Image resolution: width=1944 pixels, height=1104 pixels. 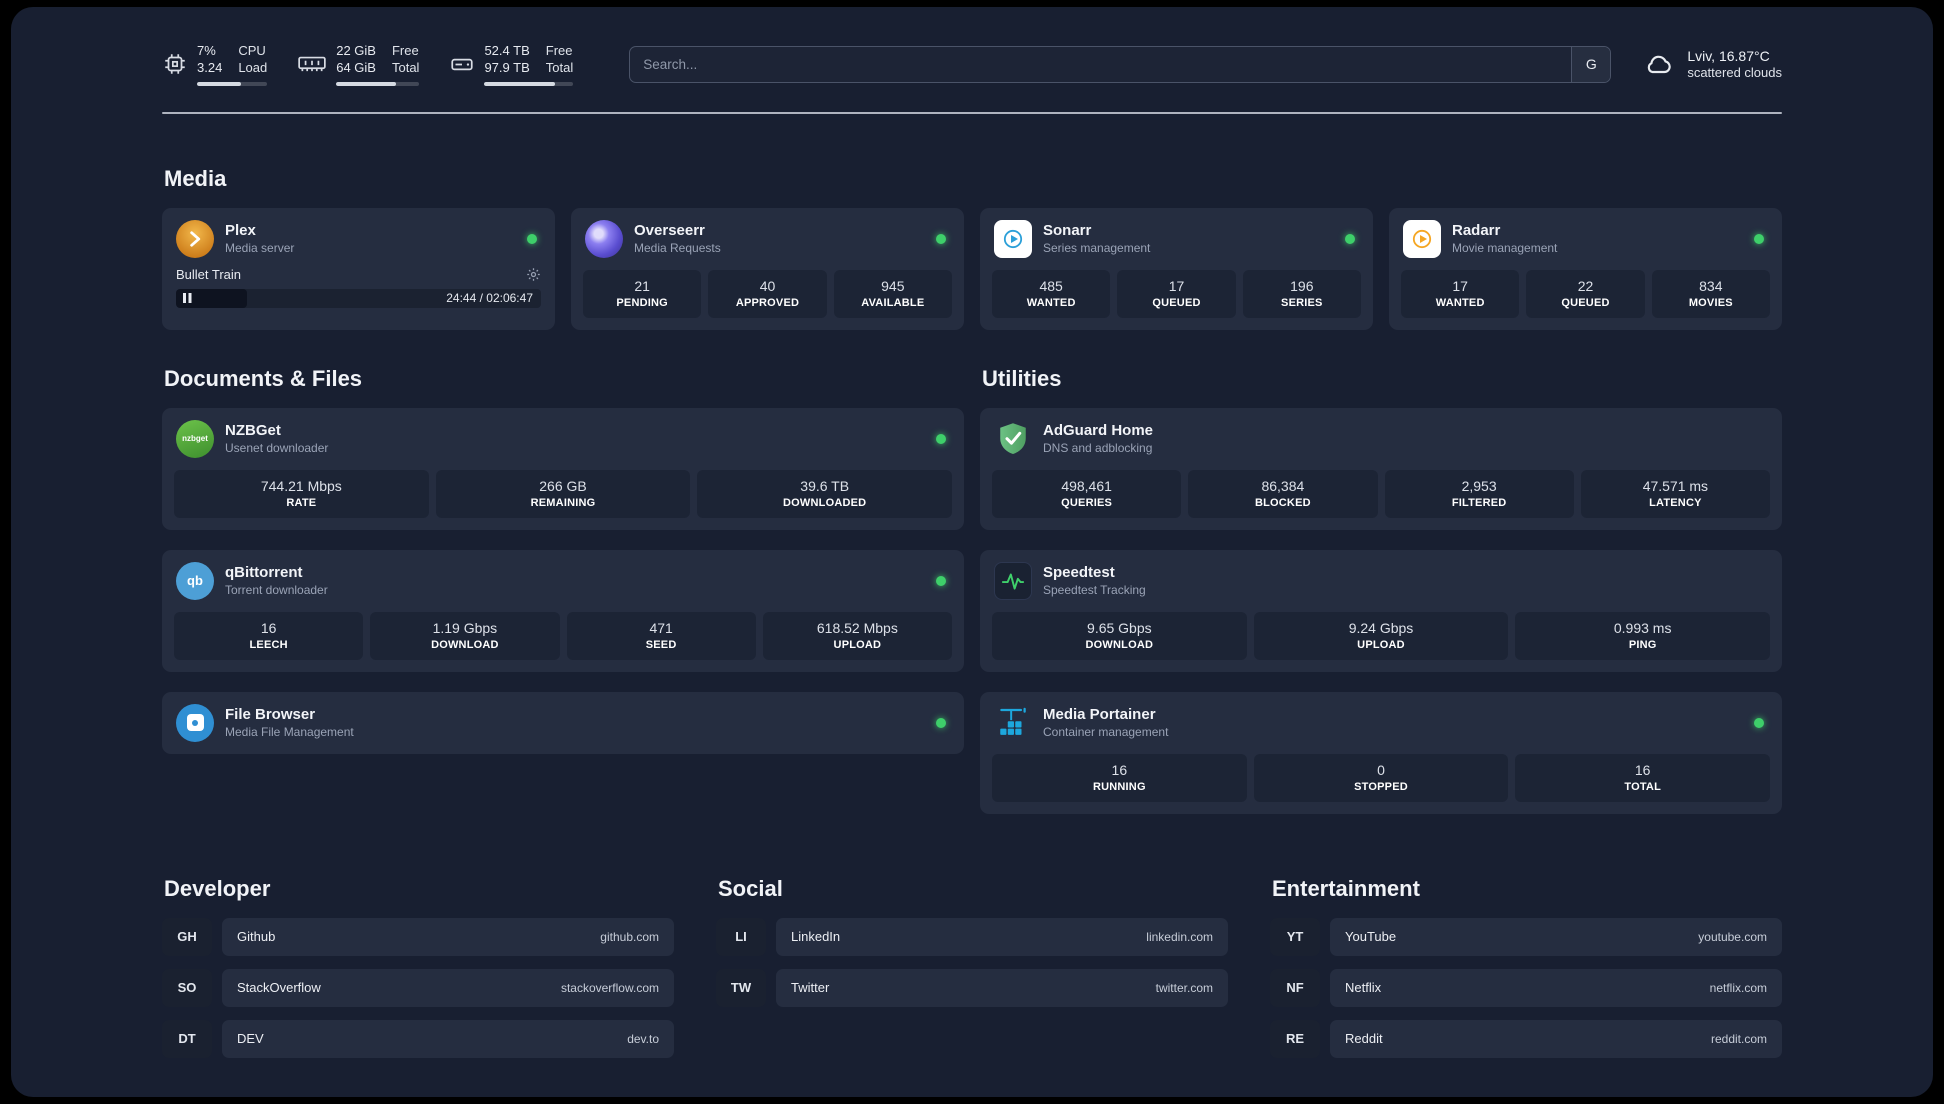 I want to click on bookmark-youtube: YT YouTube youtube.com, so click(x=1526, y=936).